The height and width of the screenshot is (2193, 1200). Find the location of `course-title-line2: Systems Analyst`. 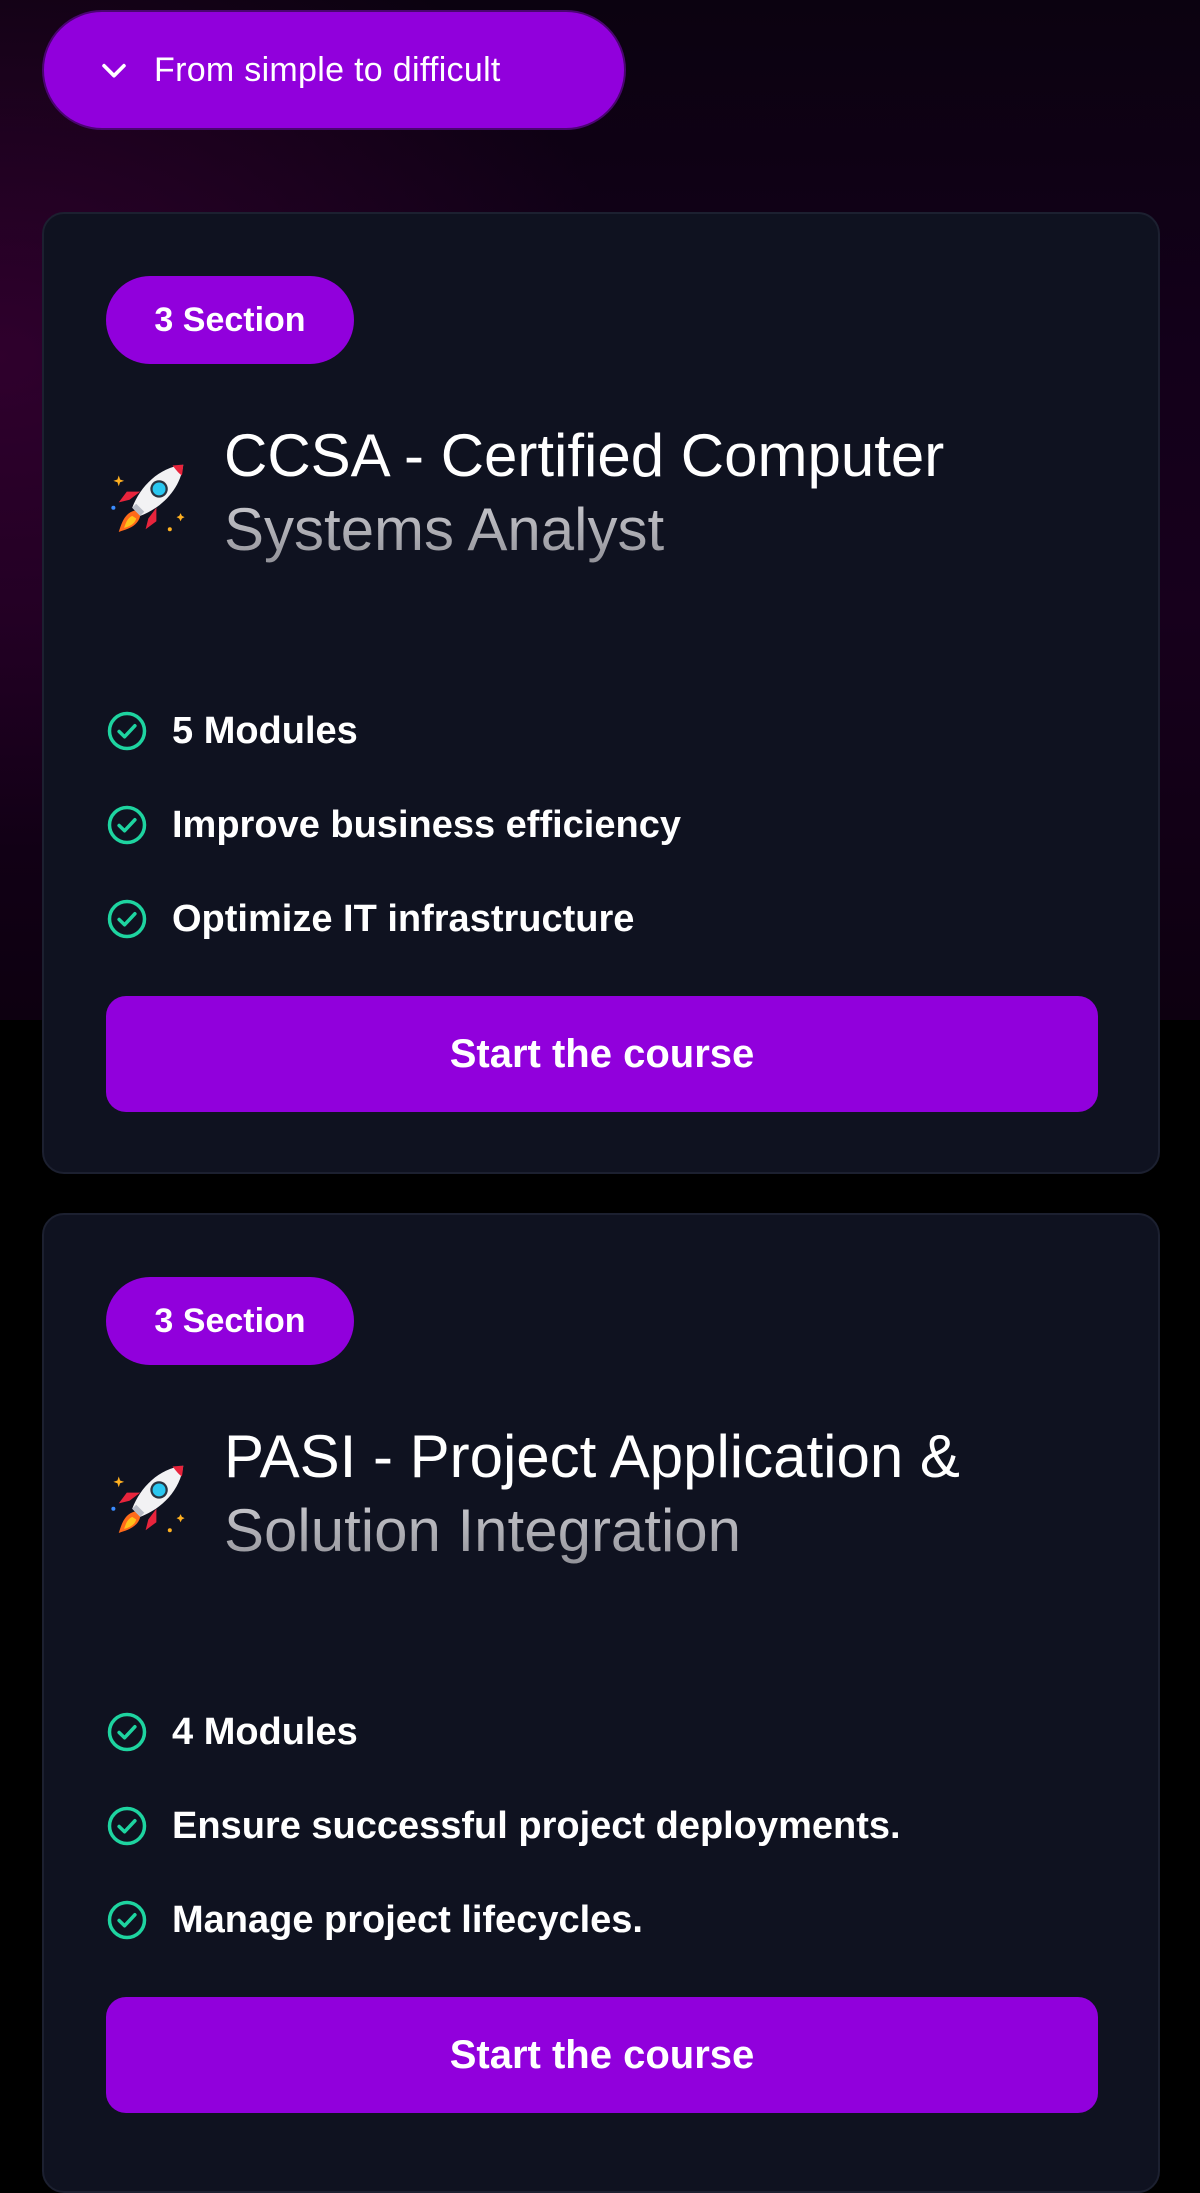

course-title-line2: Systems Analyst is located at coordinates (664, 530).